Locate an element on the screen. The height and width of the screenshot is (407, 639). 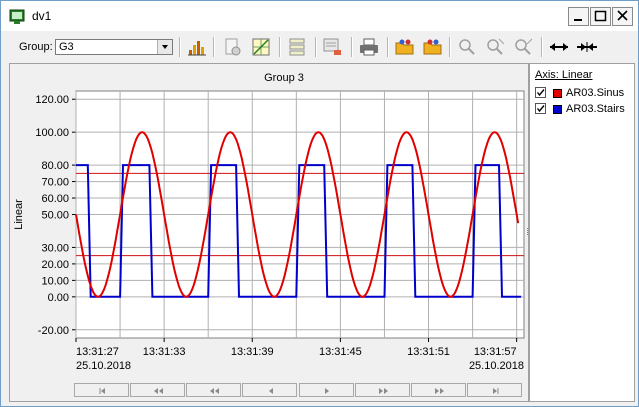
chart-title: Group 3 is located at coordinates (284, 78).